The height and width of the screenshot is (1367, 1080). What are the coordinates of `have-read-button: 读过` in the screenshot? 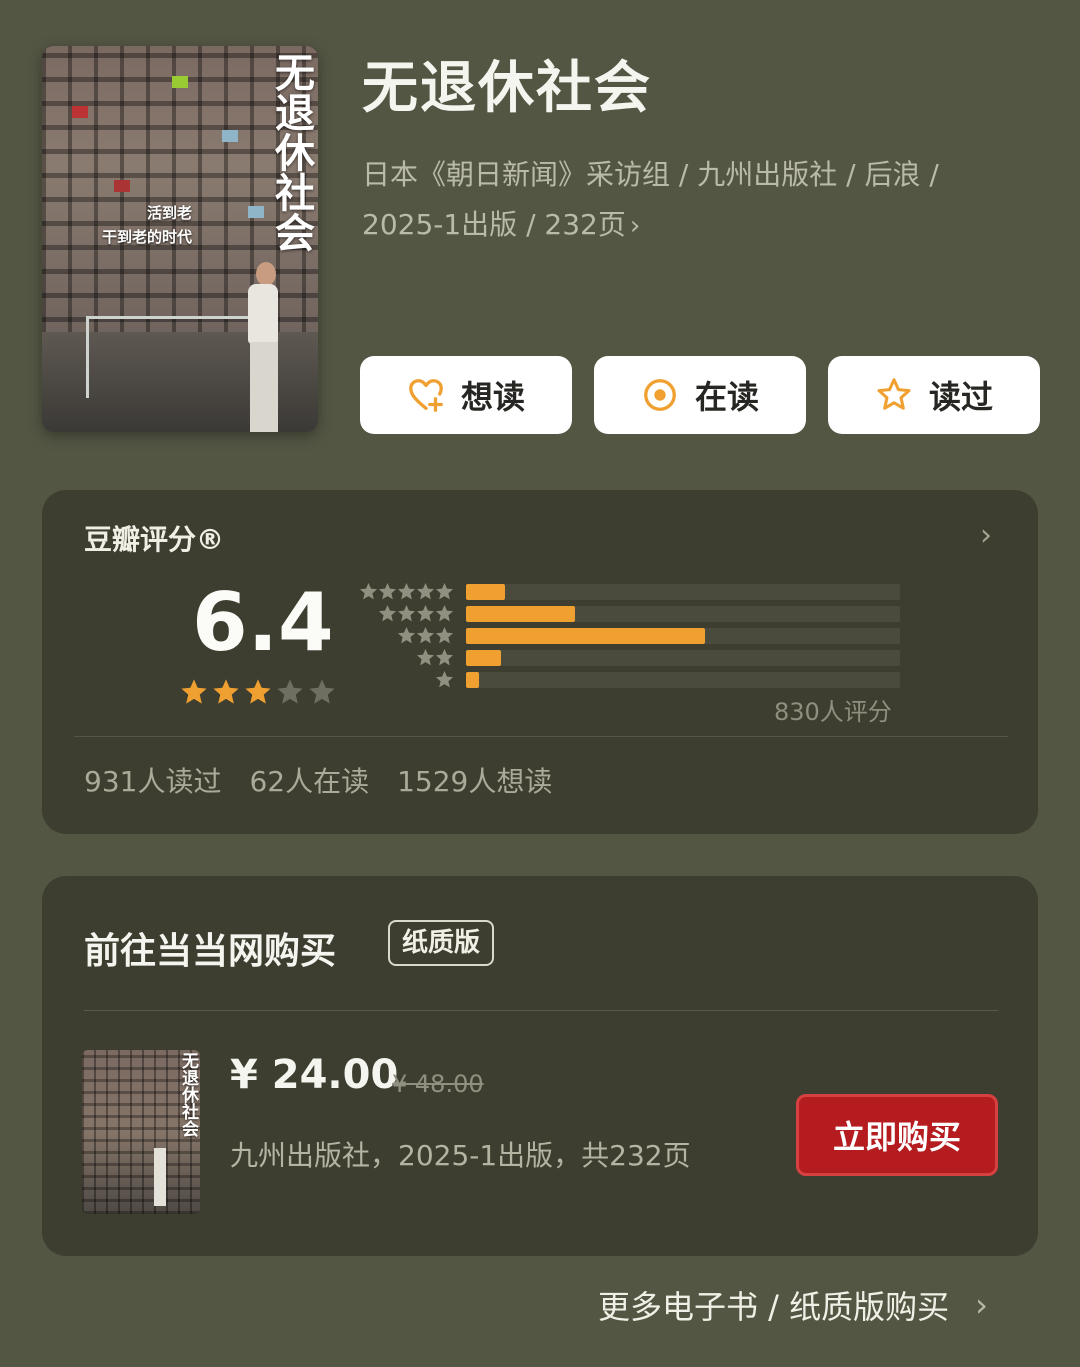 It's located at (934, 395).